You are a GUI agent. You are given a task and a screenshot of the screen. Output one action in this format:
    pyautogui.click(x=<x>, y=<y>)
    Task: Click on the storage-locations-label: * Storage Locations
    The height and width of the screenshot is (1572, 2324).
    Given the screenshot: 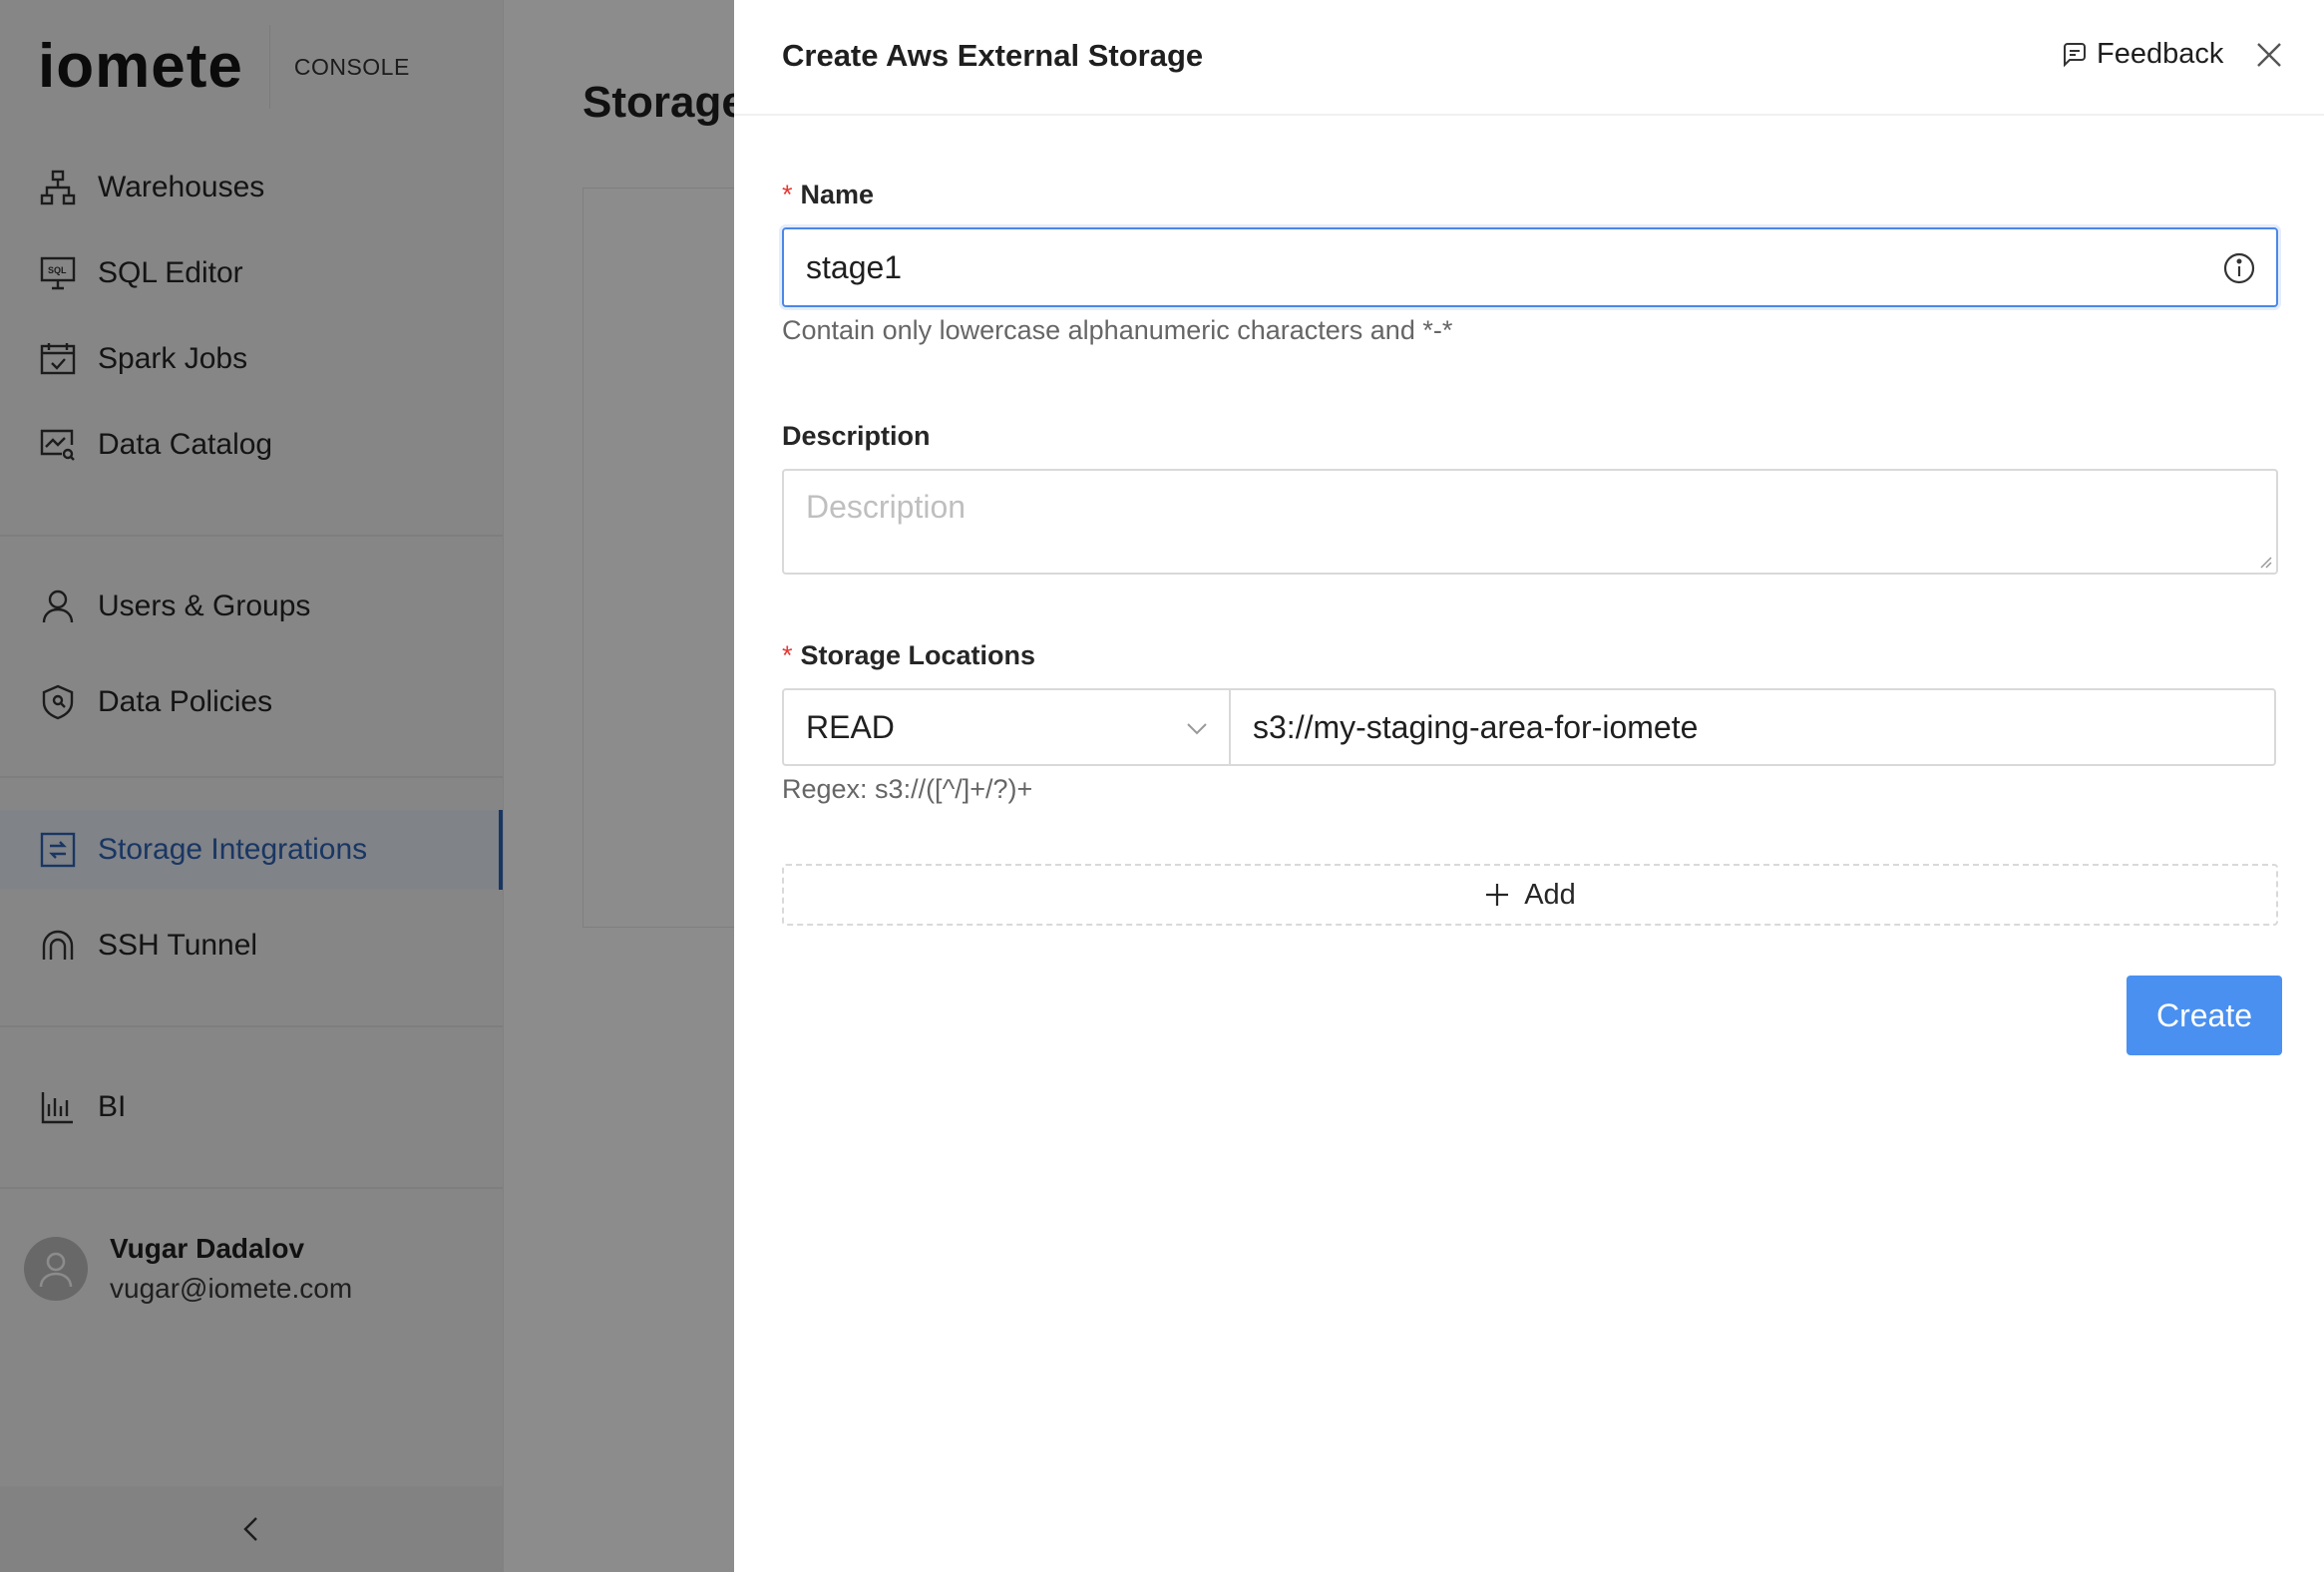 What is the action you would take?
    pyautogui.click(x=909, y=655)
    